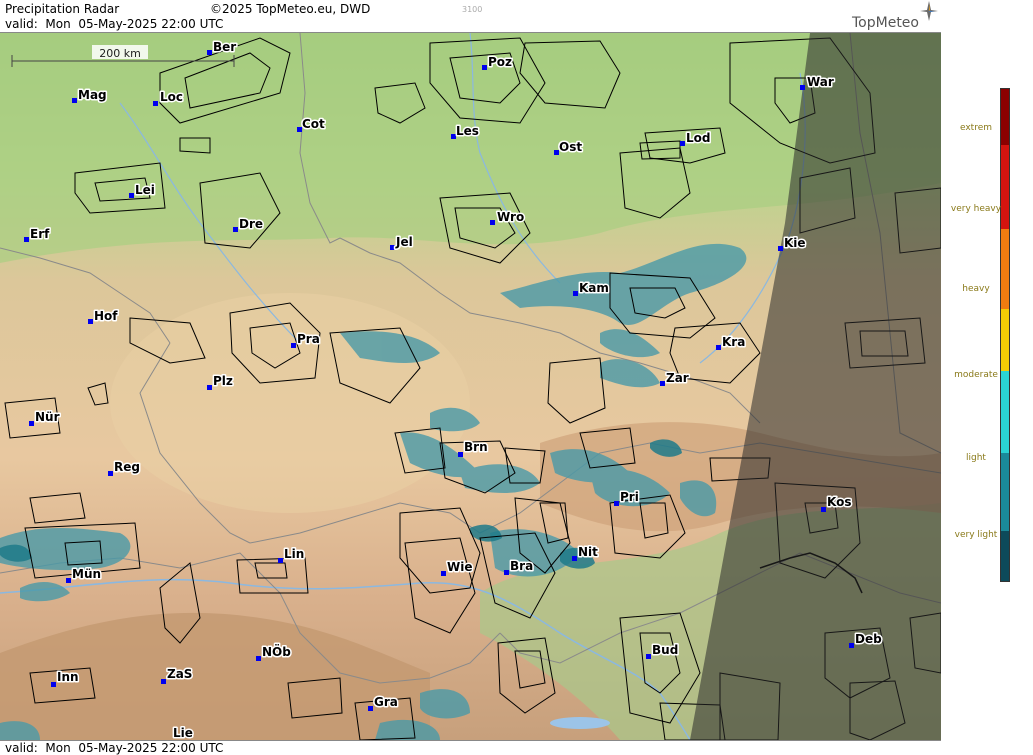 Image resolution: width=1033 pixels, height=755 pixels. I want to click on legend-seg-very-heavy, so click(1005, 187).